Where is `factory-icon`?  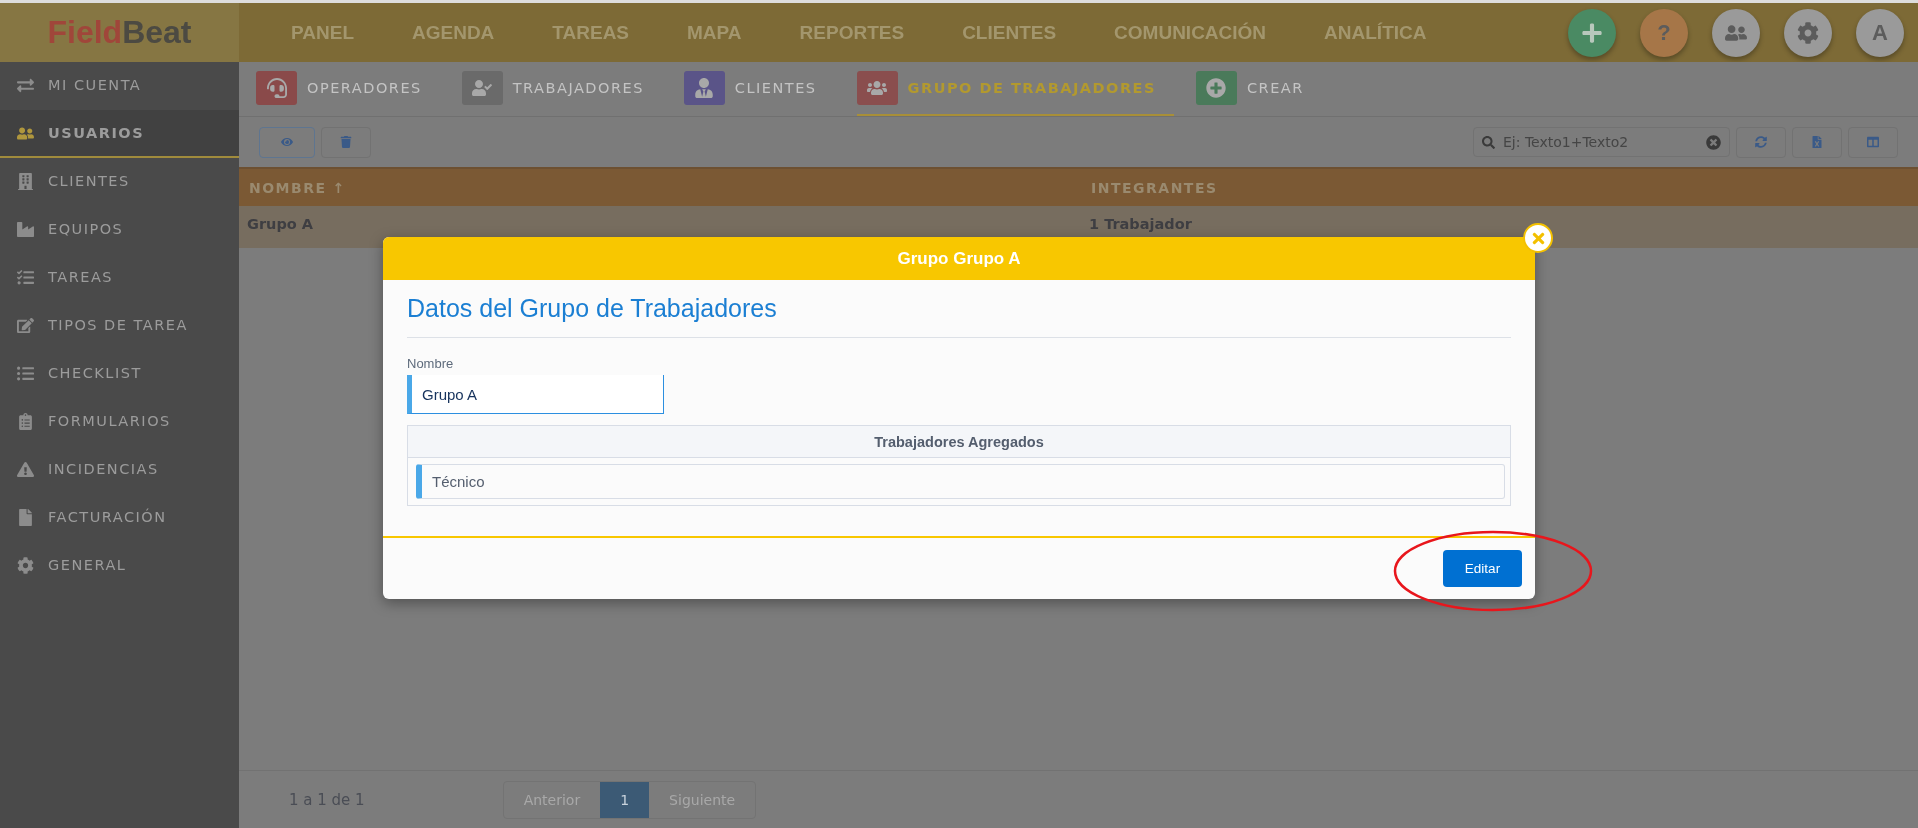
factory-icon is located at coordinates (25, 229).